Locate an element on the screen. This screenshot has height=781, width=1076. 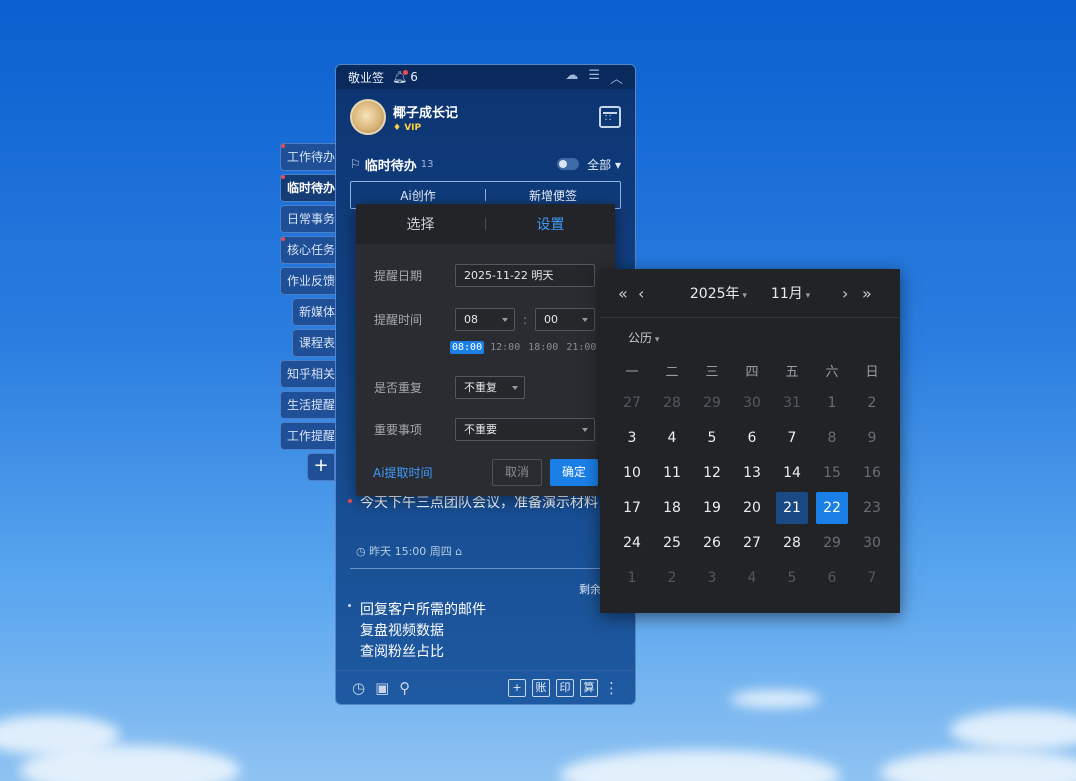
note-item: 回复客户所需的邮件 复盘视频数据 查阅粉丝占比 is located at coordinates (484, 631).